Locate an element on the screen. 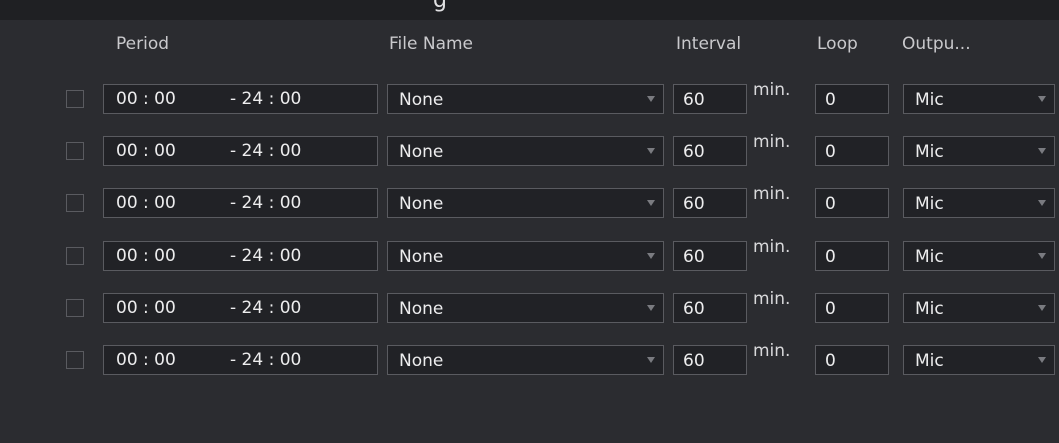  header-loop: Loop is located at coordinates (837, 44).